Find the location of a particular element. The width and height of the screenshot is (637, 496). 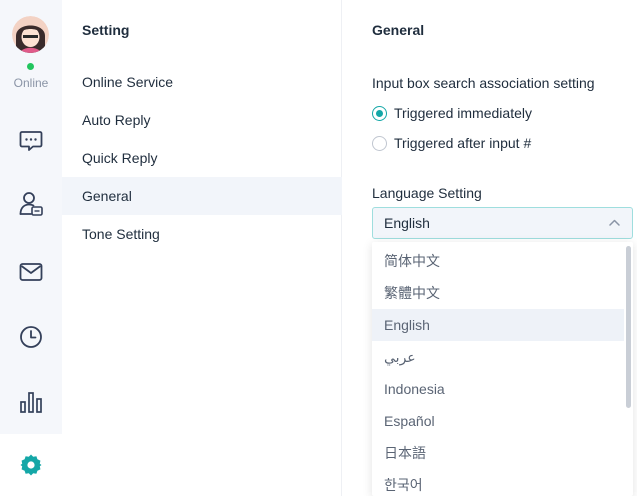

radio-triggered-immediately: Triggered immediately is located at coordinates (452, 113).